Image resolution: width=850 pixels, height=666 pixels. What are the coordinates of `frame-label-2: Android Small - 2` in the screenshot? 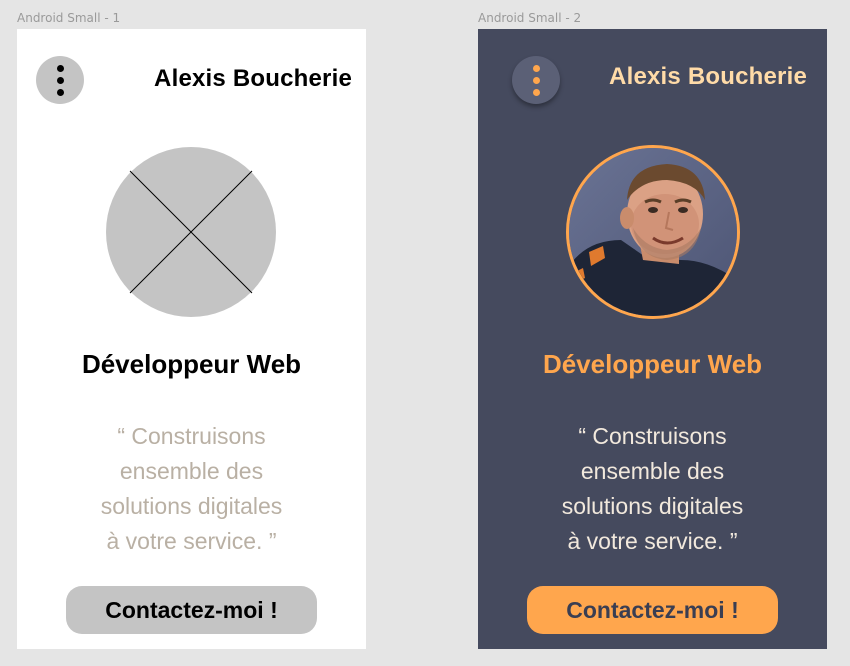 It's located at (530, 18).